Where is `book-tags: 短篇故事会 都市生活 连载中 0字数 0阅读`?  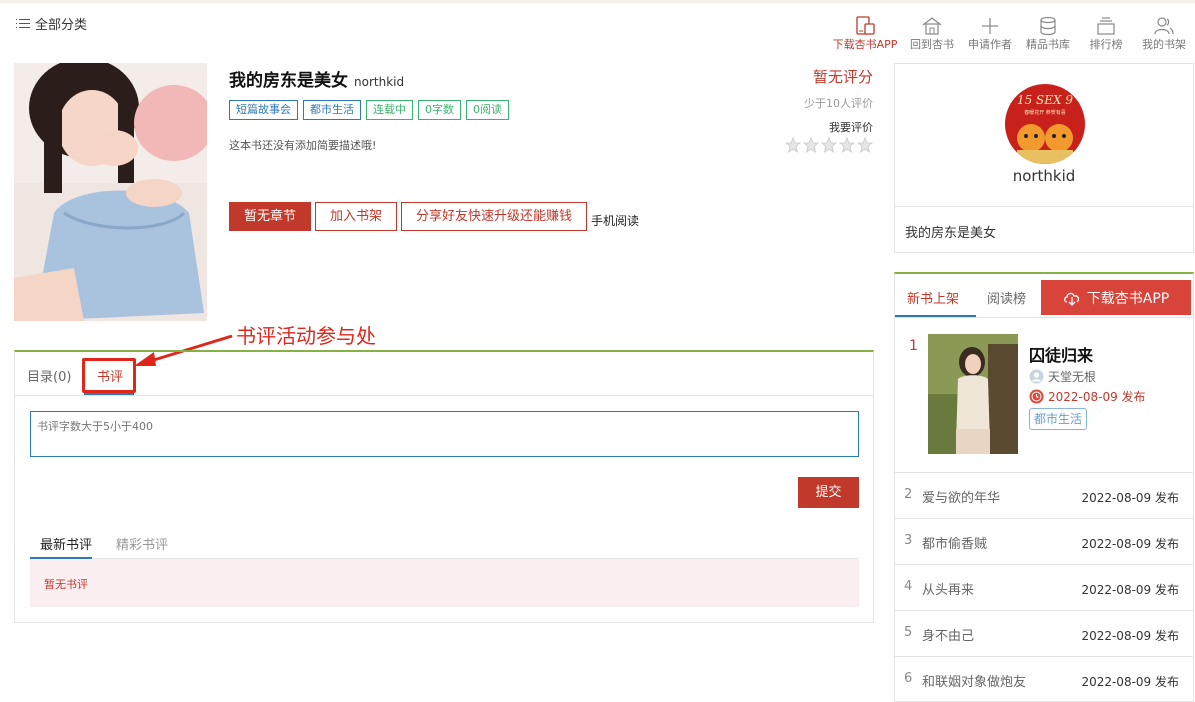
book-tags: 短篇故事会 都市生活 连载中 0字数 0阅读 is located at coordinates (369, 110).